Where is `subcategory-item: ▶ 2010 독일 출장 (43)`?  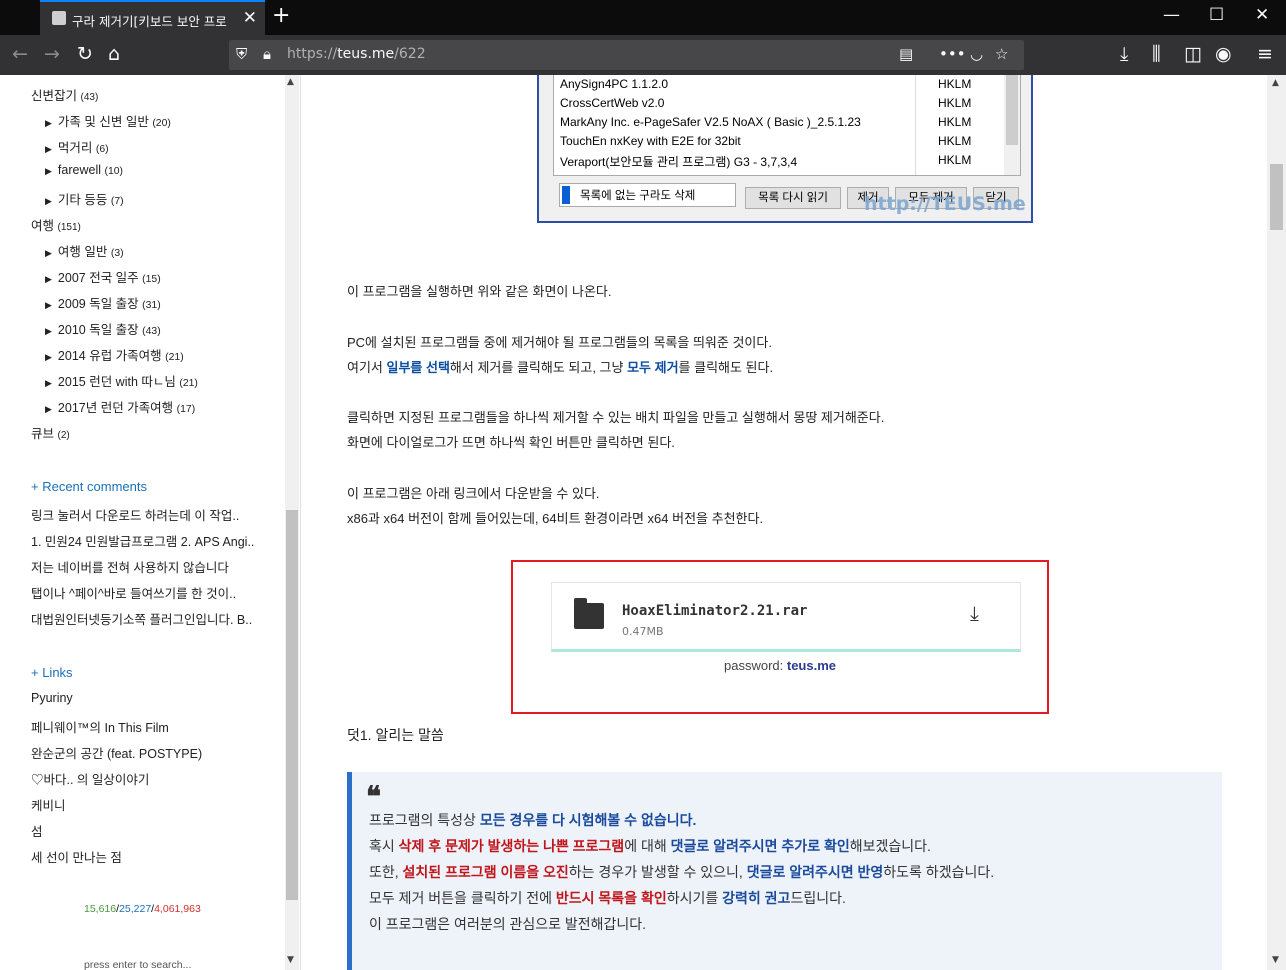 subcategory-item: ▶ 2010 독일 출장 (43) is located at coordinates (103, 328).